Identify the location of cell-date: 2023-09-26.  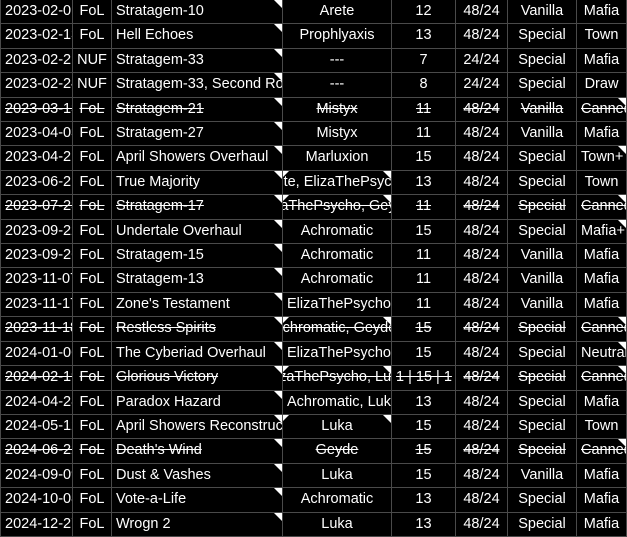
(36, 256).